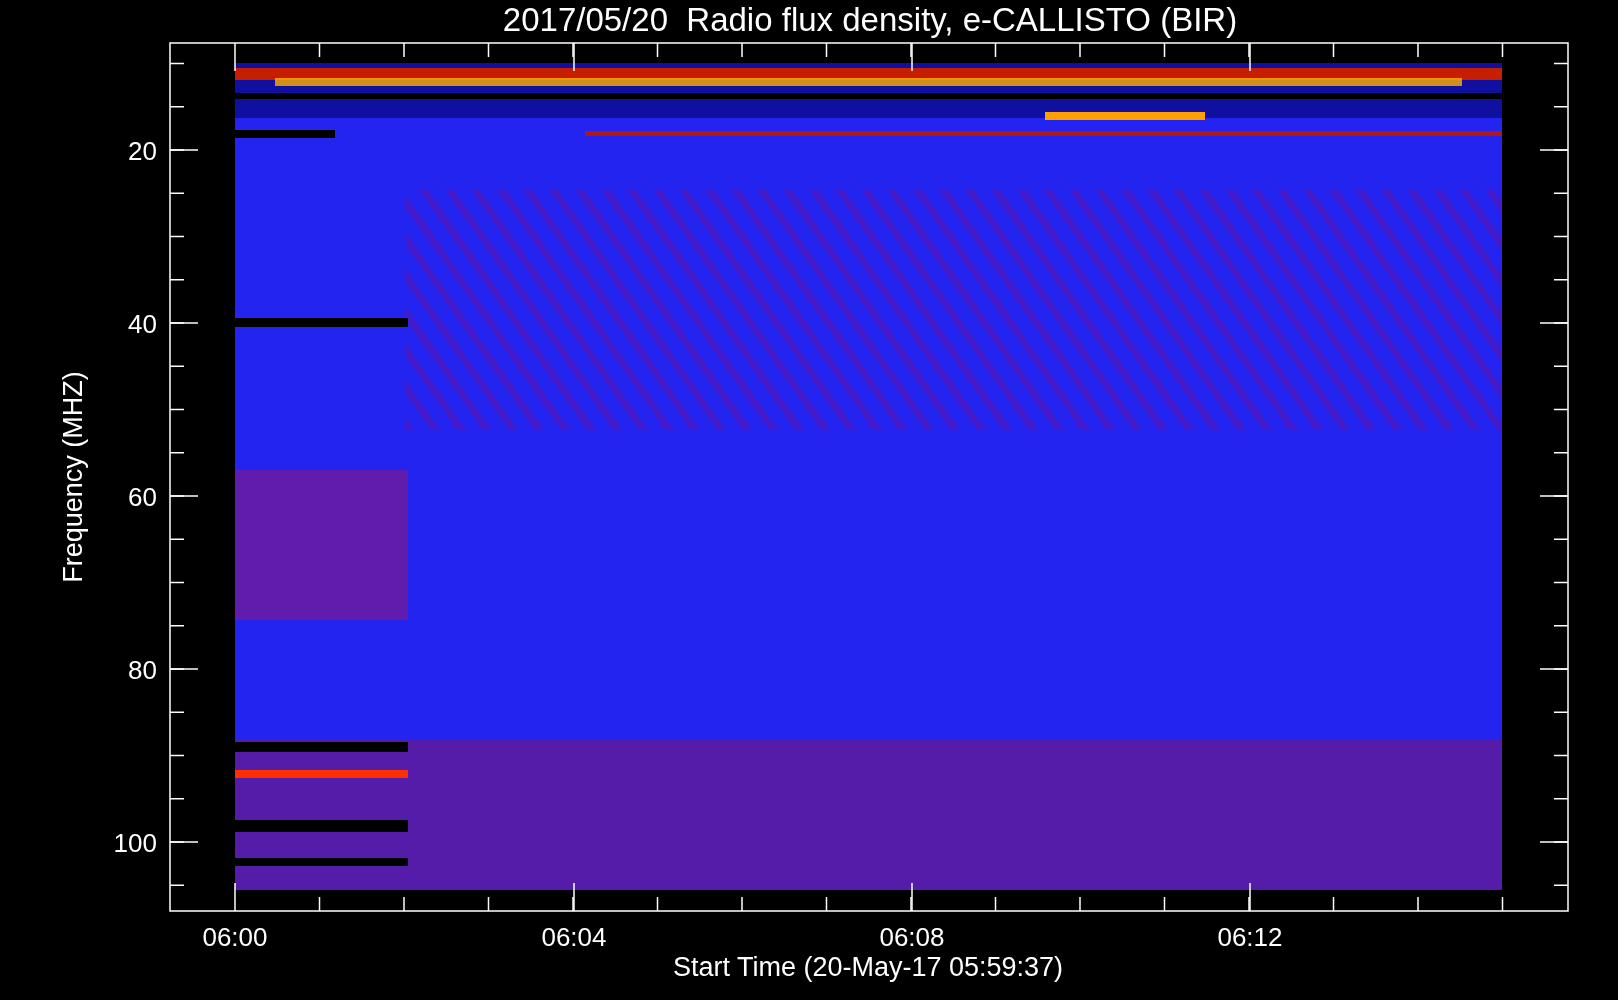 The width and height of the screenshot is (1618, 1000). What do you see at coordinates (135, 843) in the screenshot?
I see `y-tick-label: 100` at bounding box center [135, 843].